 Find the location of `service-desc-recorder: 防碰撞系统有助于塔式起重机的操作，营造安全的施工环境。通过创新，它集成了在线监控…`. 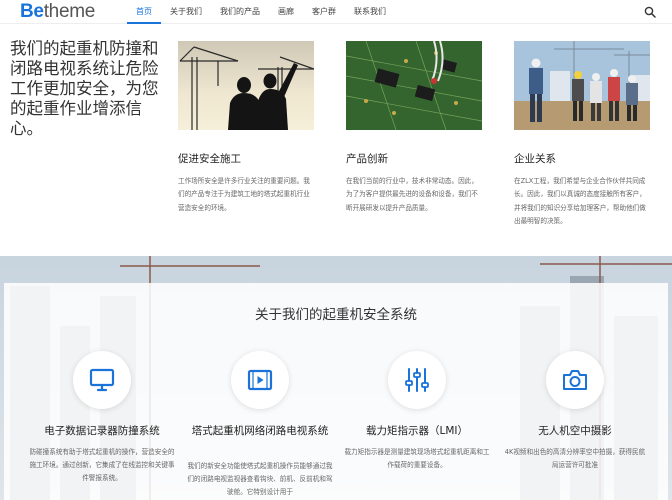

service-desc-recorder: 防碰撞系统有助于塔式起重机的操作，营造安全的施工环境。通过创新，它集成了在线监控… is located at coordinates (102, 465).